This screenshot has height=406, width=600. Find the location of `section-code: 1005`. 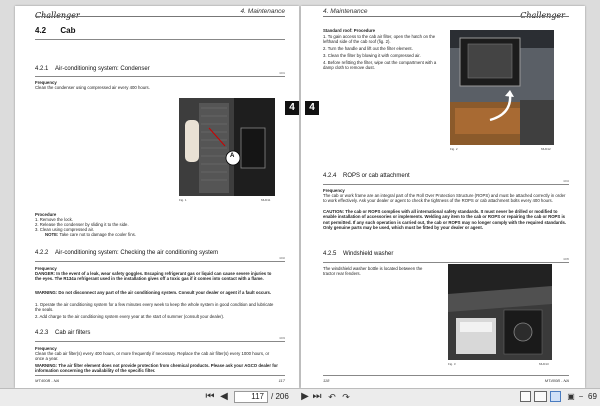

section-code: 1005 is located at coordinates (566, 259).